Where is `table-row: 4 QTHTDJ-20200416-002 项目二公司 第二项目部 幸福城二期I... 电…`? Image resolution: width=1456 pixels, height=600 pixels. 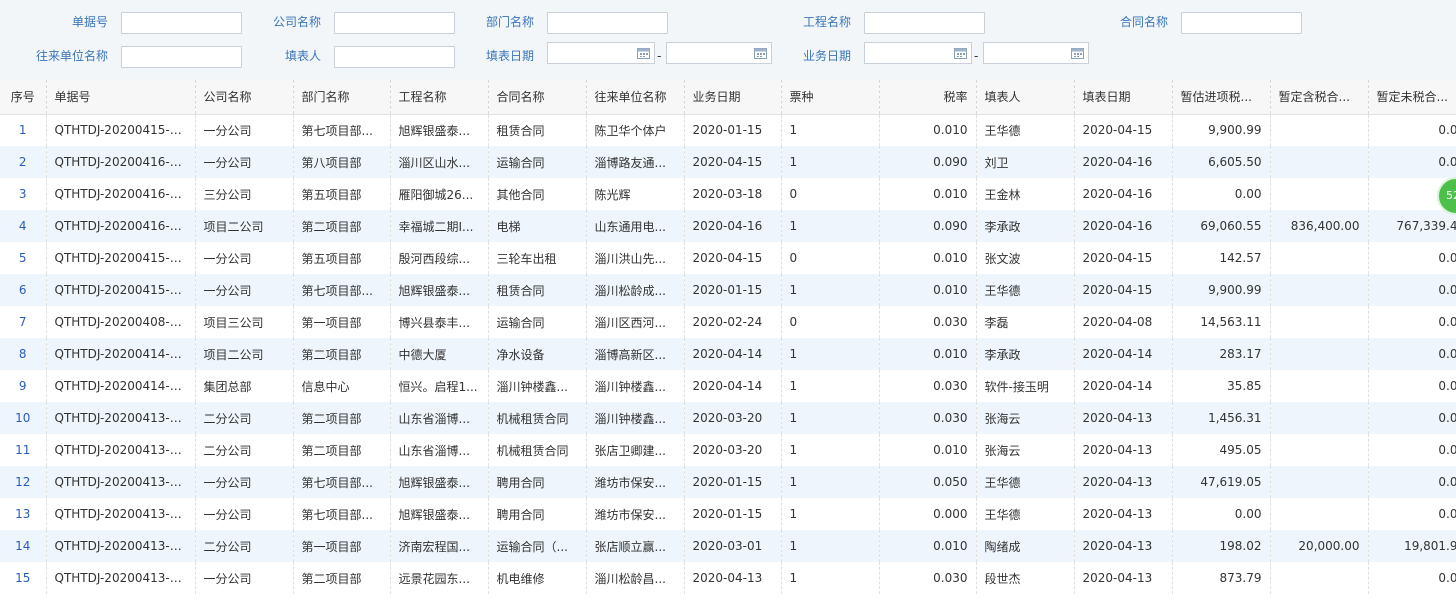 table-row: 4 QTHTDJ-20200416-002 项目二公司 第二项目部 幸福城二期I... 电… is located at coordinates (728, 226).